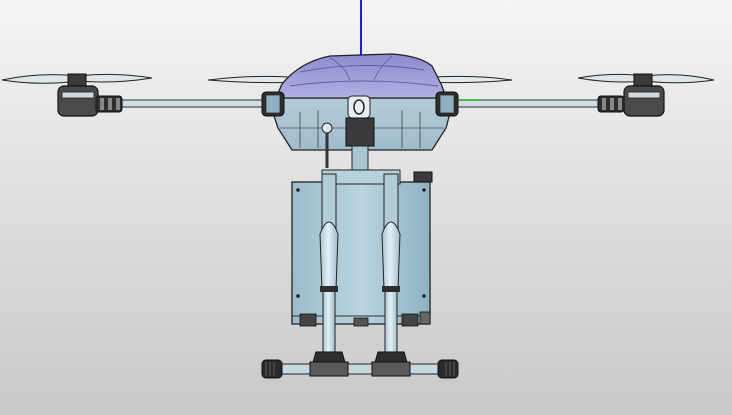 This screenshot has width=732, height=415. I want to click on right-leg-taper, so click(391, 256).